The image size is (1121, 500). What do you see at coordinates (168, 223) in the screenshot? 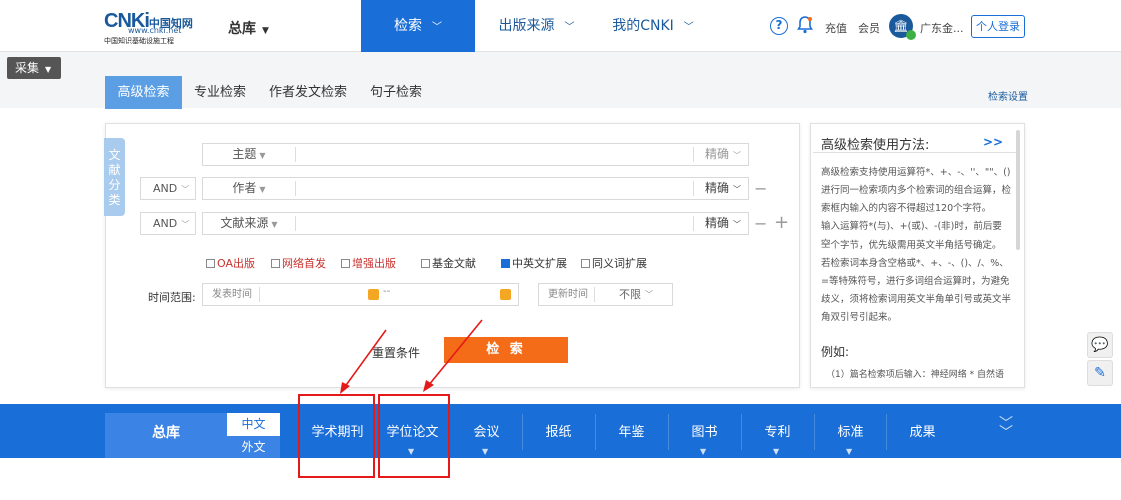
I see `bool-select-row-3: AND ﹀` at bounding box center [168, 223].